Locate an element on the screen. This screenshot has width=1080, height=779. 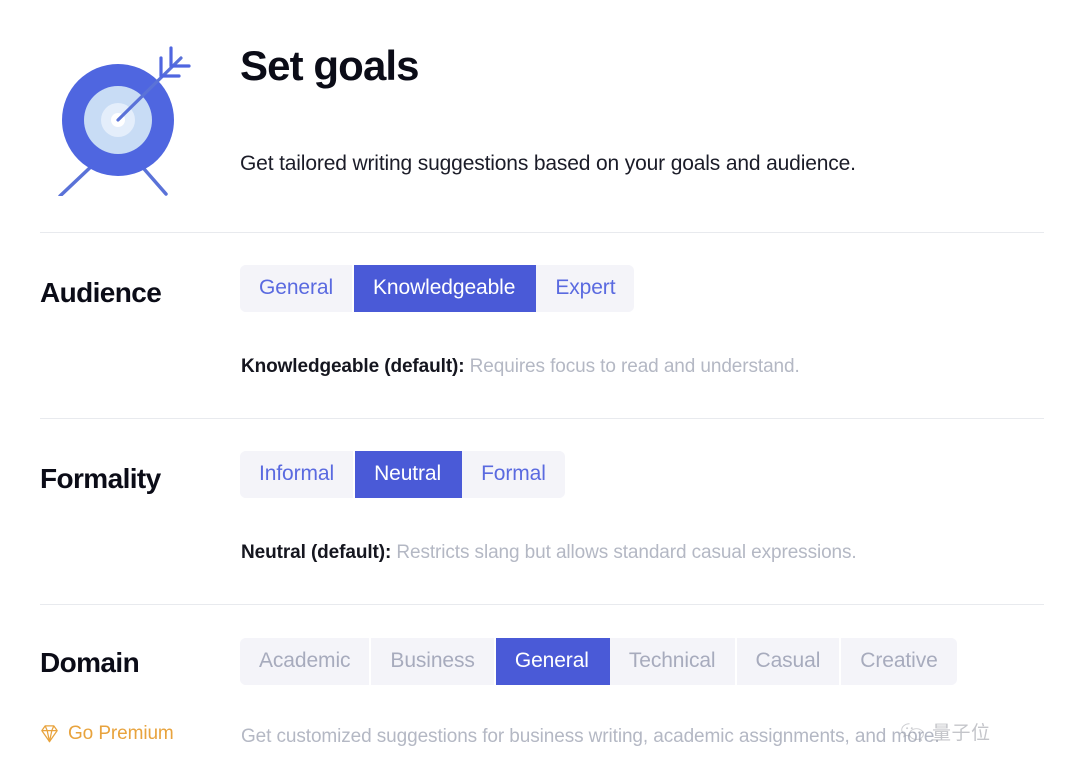
page-title: Set goals is located at coordinates (330, 65).